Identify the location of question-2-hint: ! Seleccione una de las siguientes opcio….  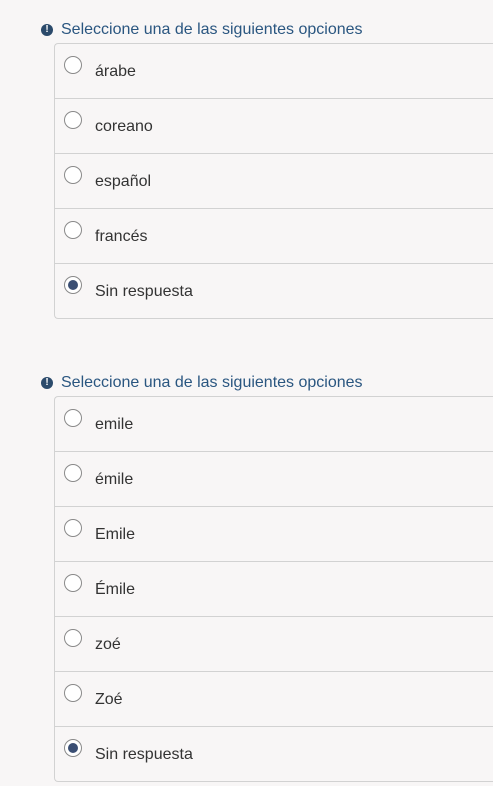
(267, 383).